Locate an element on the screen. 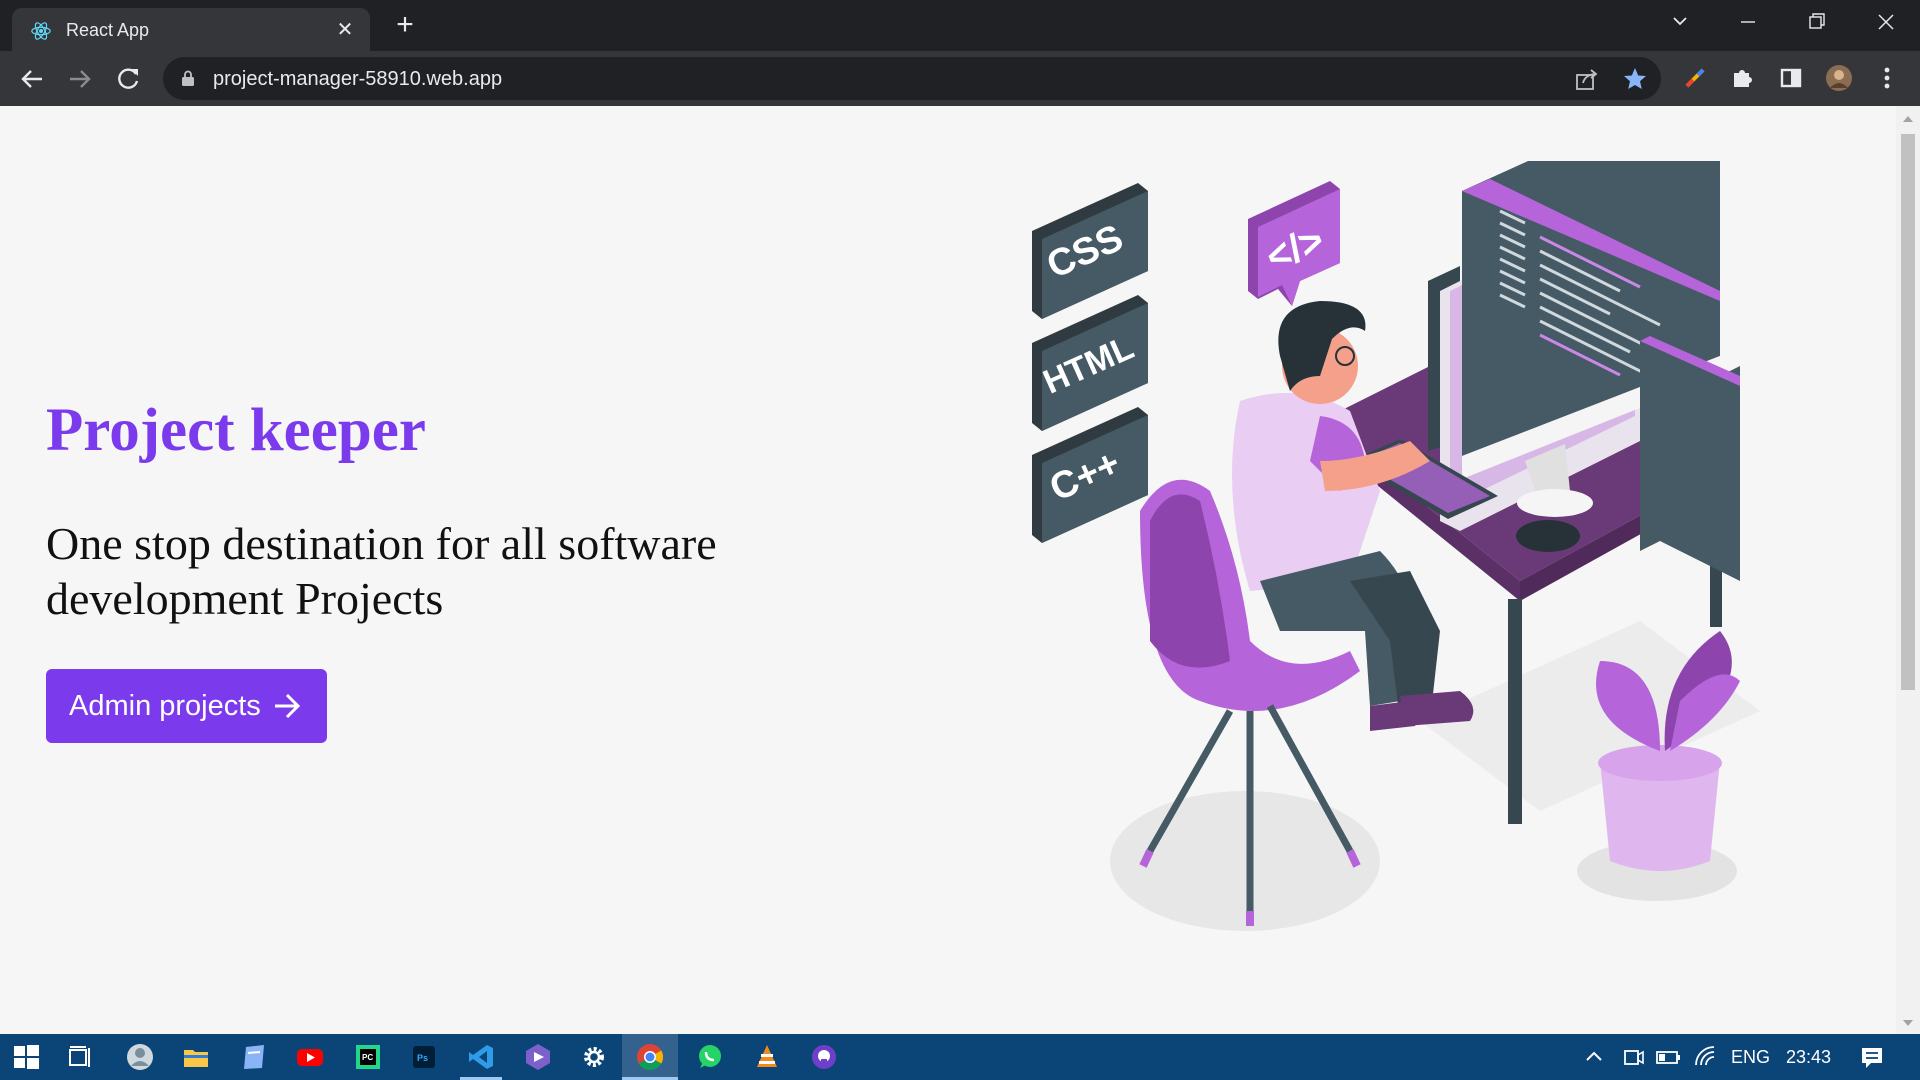 The width and height of the screenshot is (1920, 1080). clock-time: 23:43 is located at coordinates (1808, 1057).